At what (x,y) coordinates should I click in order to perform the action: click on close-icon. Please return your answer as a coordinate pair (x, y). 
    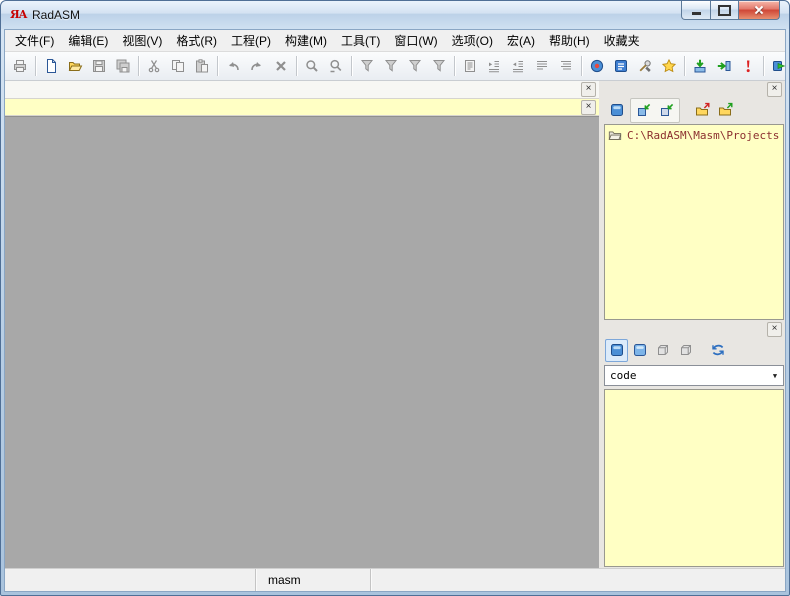
    Looking at the image, I should click on (759, 10).